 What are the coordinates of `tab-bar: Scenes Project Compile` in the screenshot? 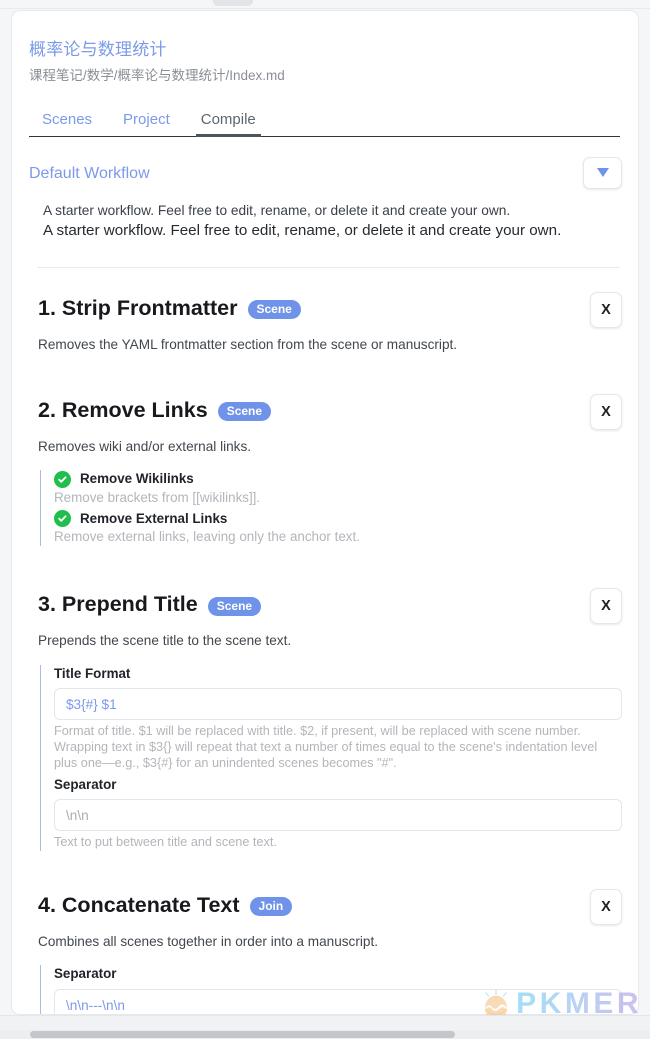 It's located at (324, 121).